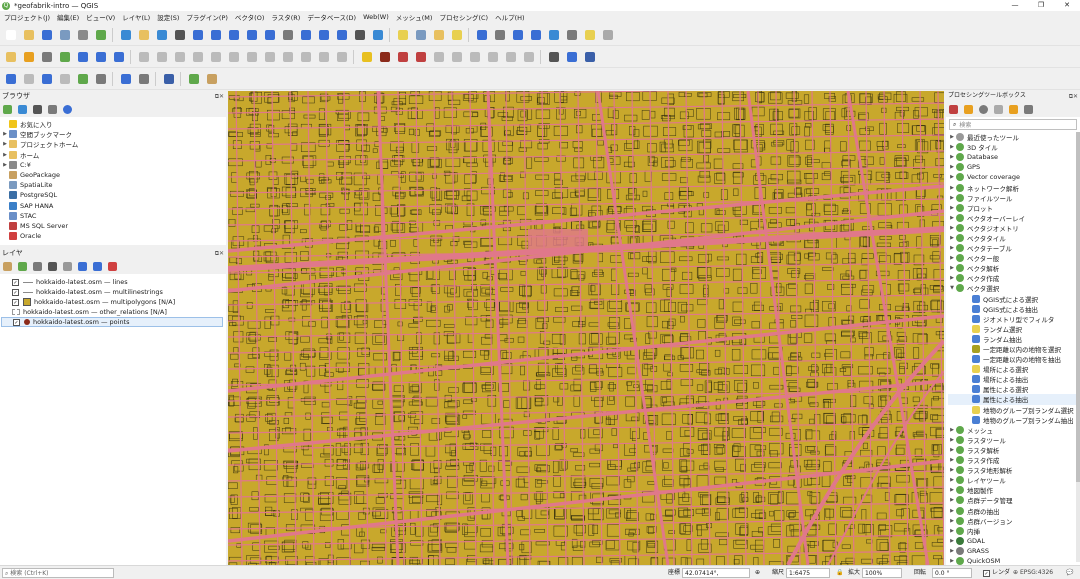 The width and height of the screenshot is (1080, 579). I want to click on rotation-field: 0.0 °, so click(952, 573).